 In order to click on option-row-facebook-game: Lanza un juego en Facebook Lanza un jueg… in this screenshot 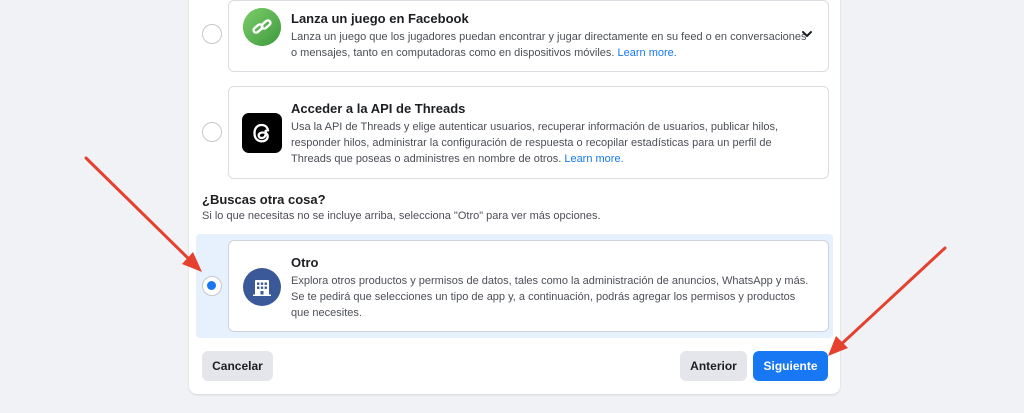, I will do `click(514, 36)`.